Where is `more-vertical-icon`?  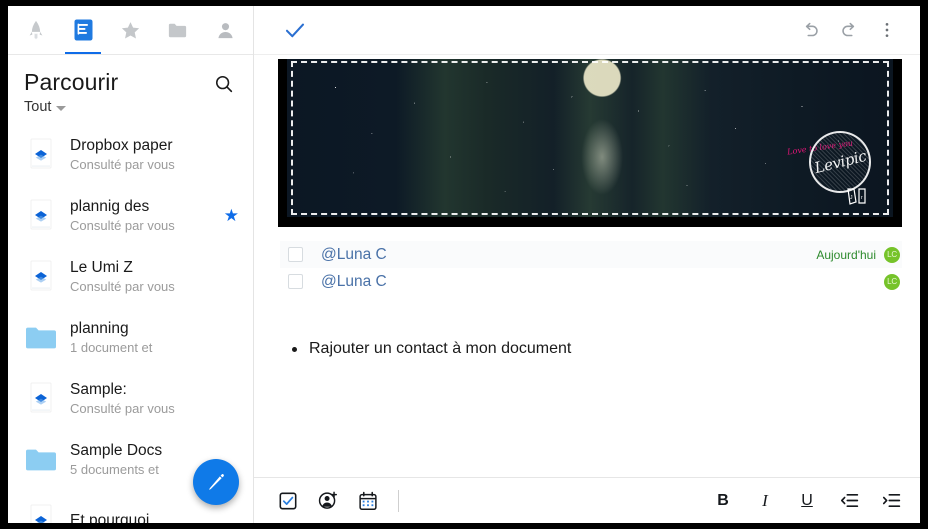 more-vertical-icon is located at coordinates (887, 30).